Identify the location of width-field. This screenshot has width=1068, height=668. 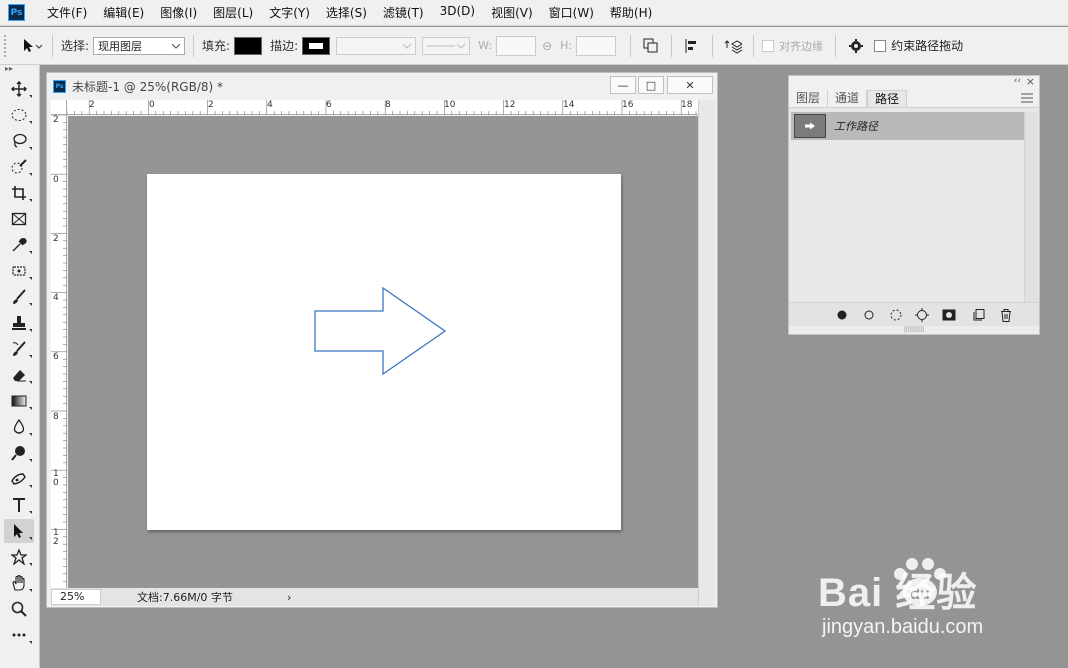
(516, 45).